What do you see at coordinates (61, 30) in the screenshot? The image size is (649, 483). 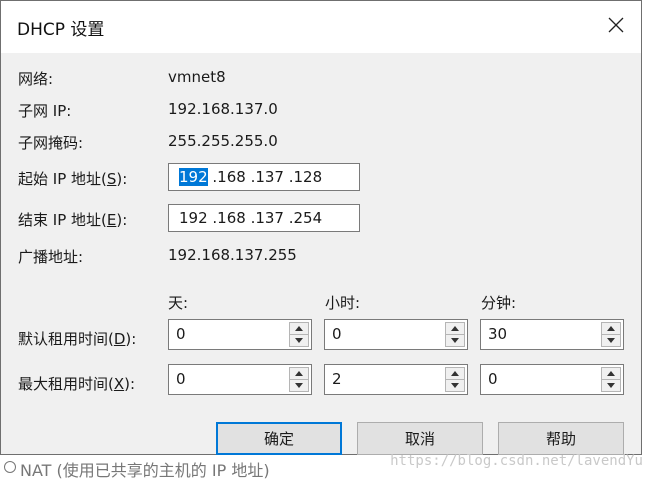 I see `dialog-title: DHCP 设置` at bounding box center [61, 30].